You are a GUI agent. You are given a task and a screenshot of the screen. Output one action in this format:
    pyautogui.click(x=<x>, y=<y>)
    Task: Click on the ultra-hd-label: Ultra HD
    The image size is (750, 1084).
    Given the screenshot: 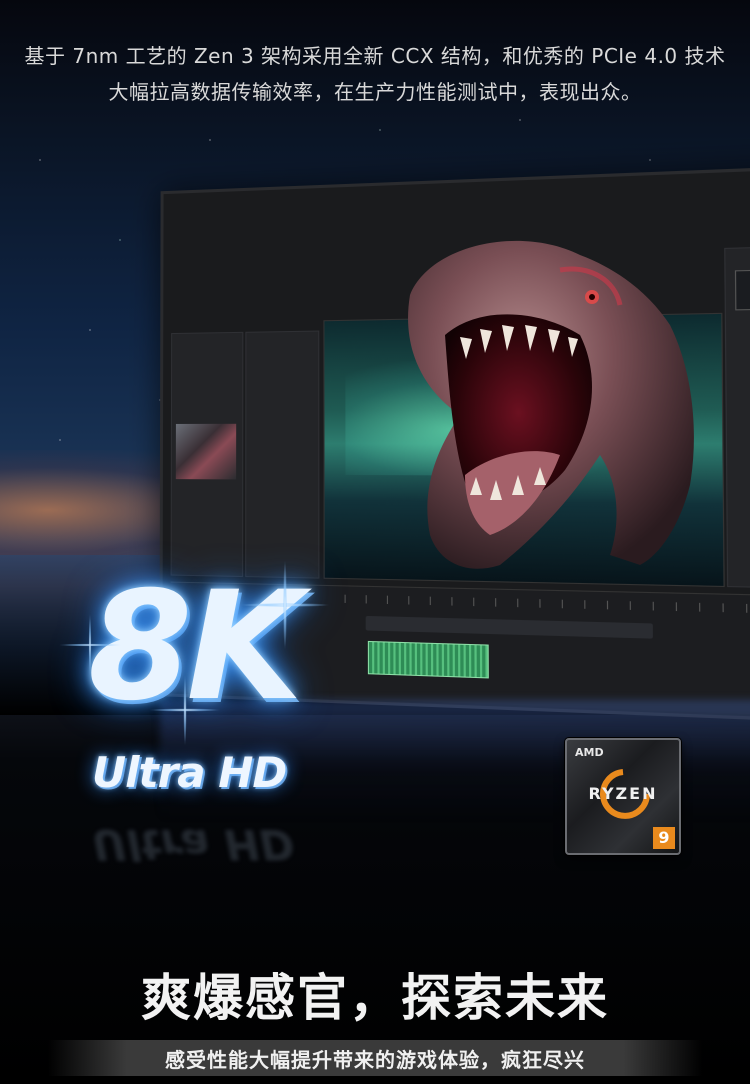 What is the action you would take?
    pyautogui.click(x=189, y=772)
    